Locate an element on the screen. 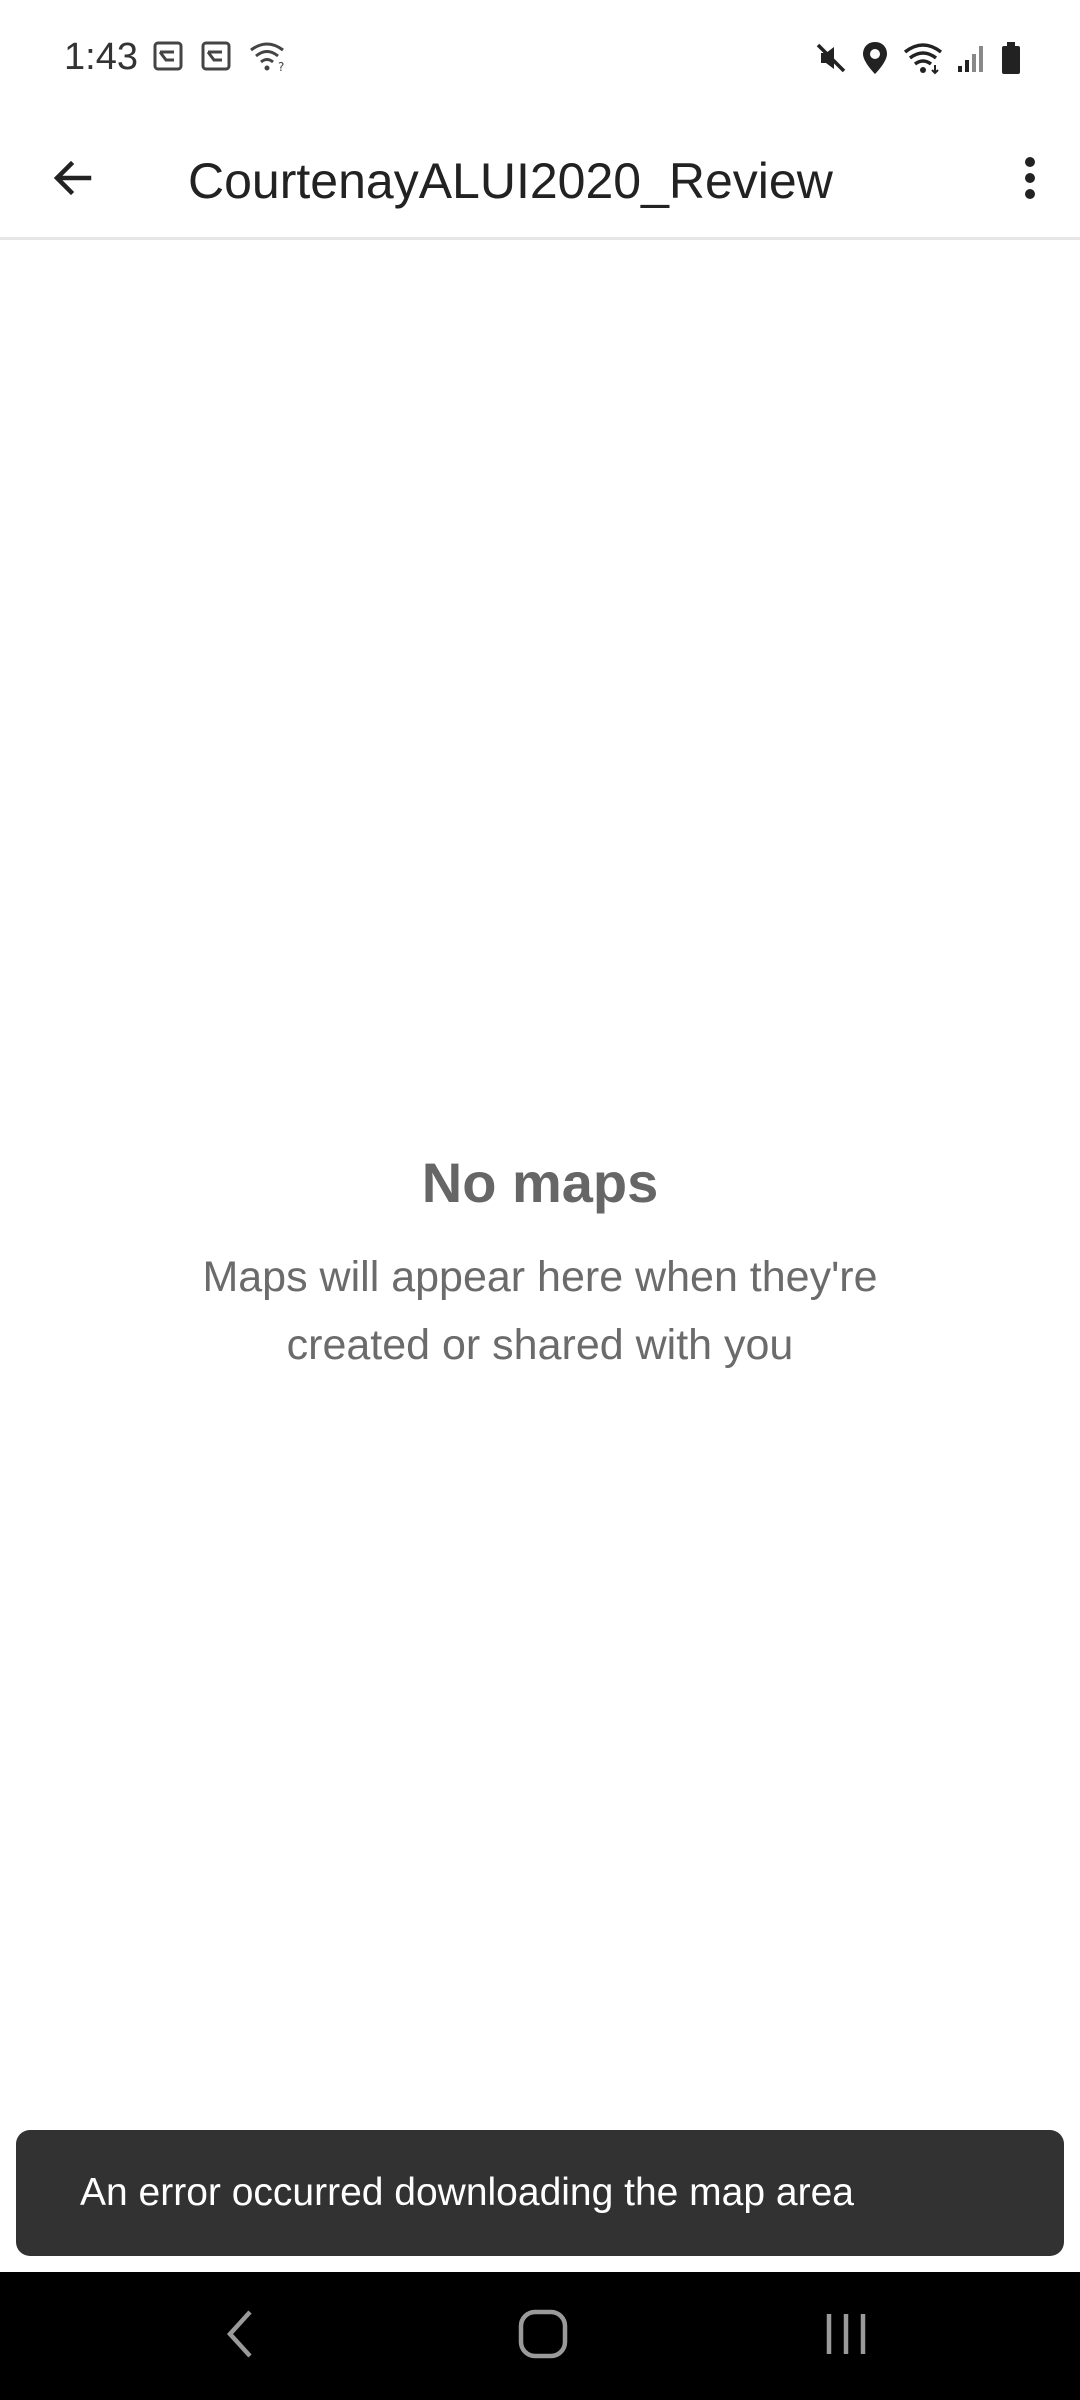 This screenshot has height=2400, width=1080. nav-back-icon is located at coordinates (240, 2336).